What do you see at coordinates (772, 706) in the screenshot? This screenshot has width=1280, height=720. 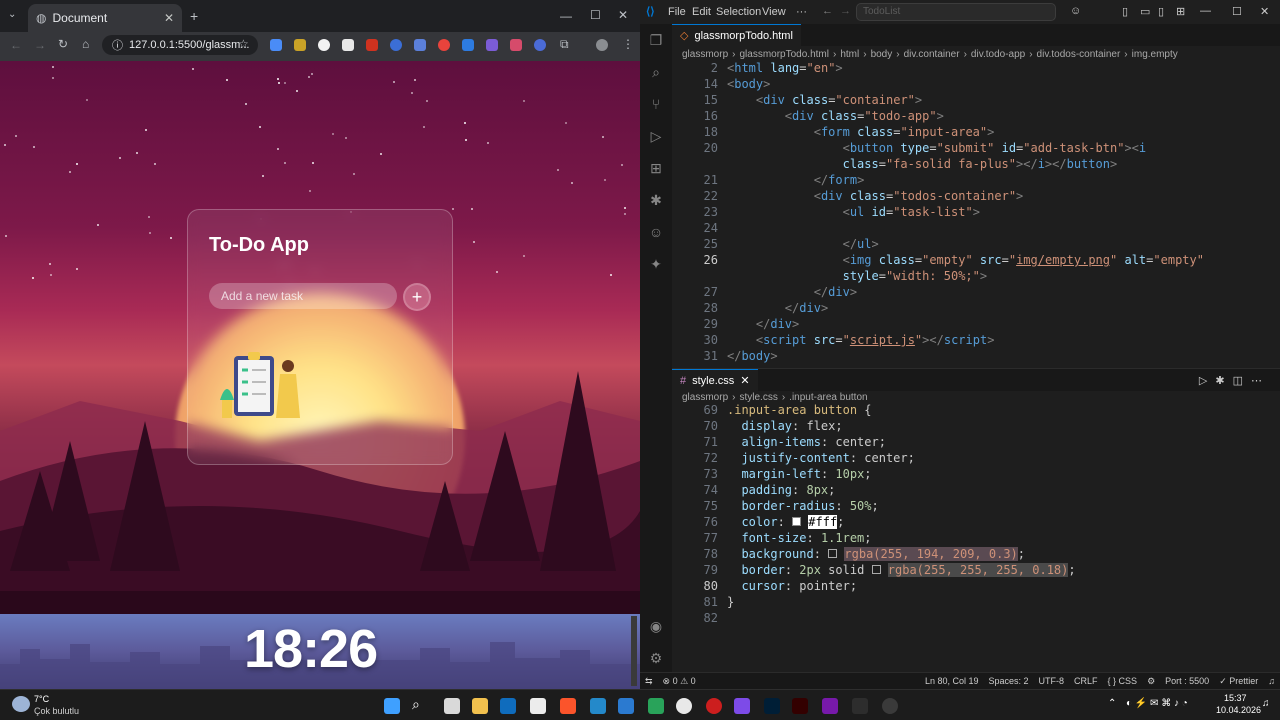 I see `photoshop-icon` at bounding box center [772, 706].